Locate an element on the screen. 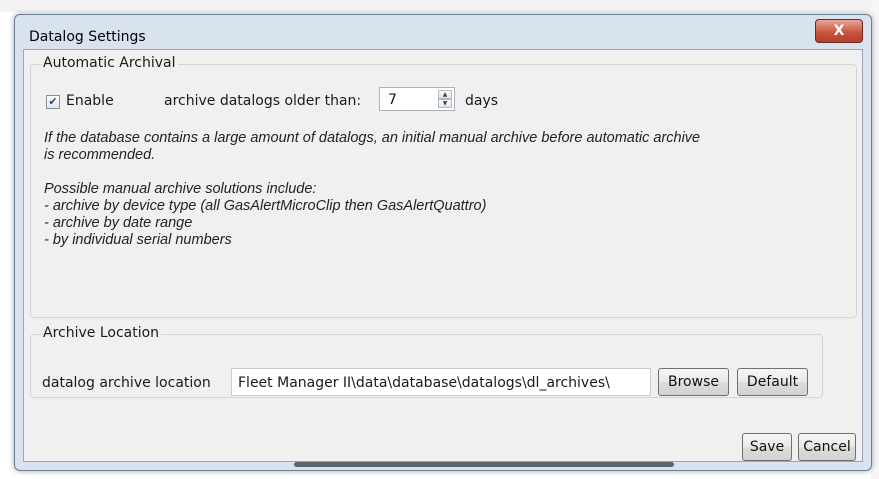  close-button: X is located at coordinates (839, 31).